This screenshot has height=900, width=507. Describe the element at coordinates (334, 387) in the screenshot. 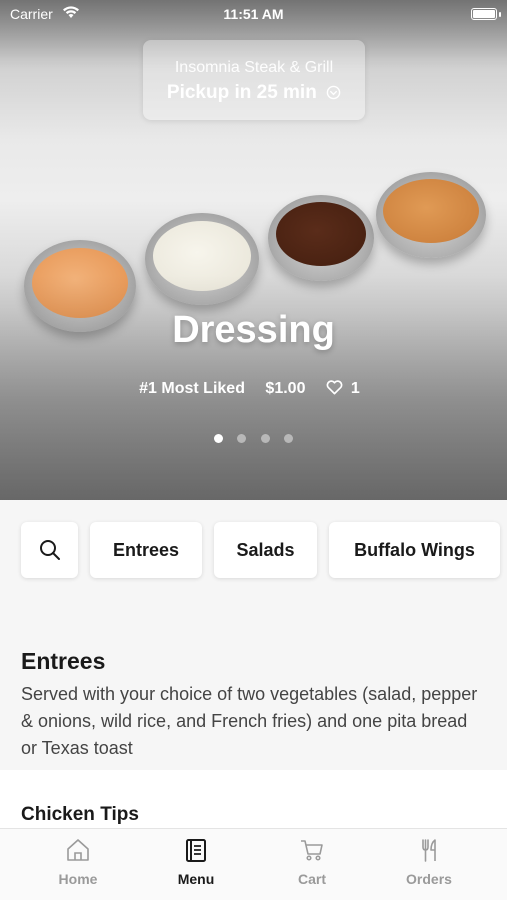

I see `heart-icon` at that location.